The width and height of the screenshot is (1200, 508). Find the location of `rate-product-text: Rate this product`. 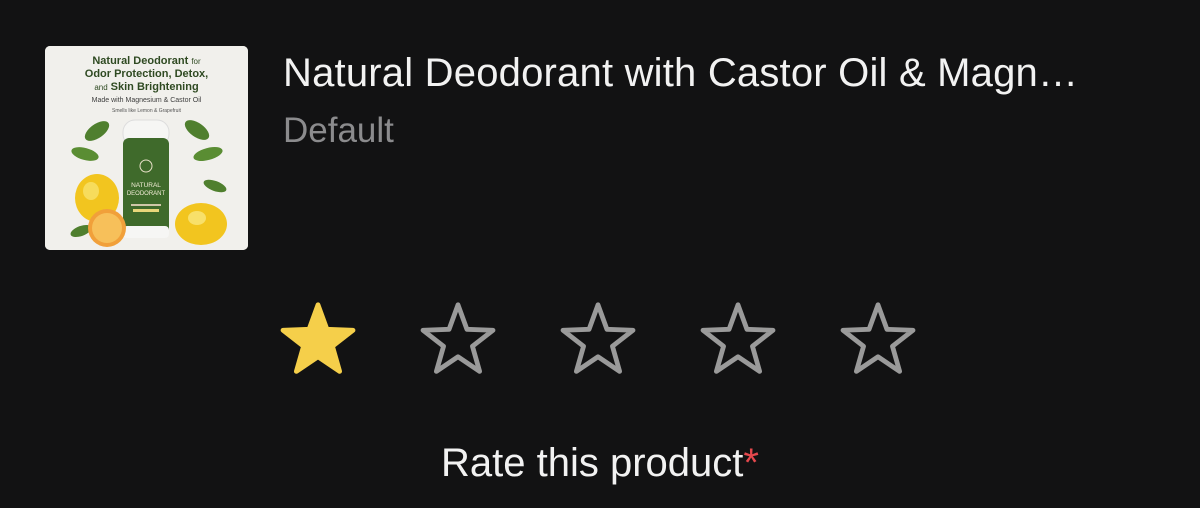

rate-product-text: Rate this product is located at coordinates (592, 463).